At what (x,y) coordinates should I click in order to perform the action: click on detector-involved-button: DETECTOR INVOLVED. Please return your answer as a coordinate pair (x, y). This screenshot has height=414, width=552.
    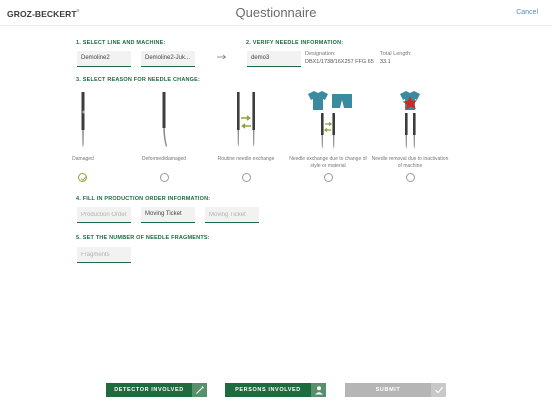
    Looking at the image, I should click on (156, 390).